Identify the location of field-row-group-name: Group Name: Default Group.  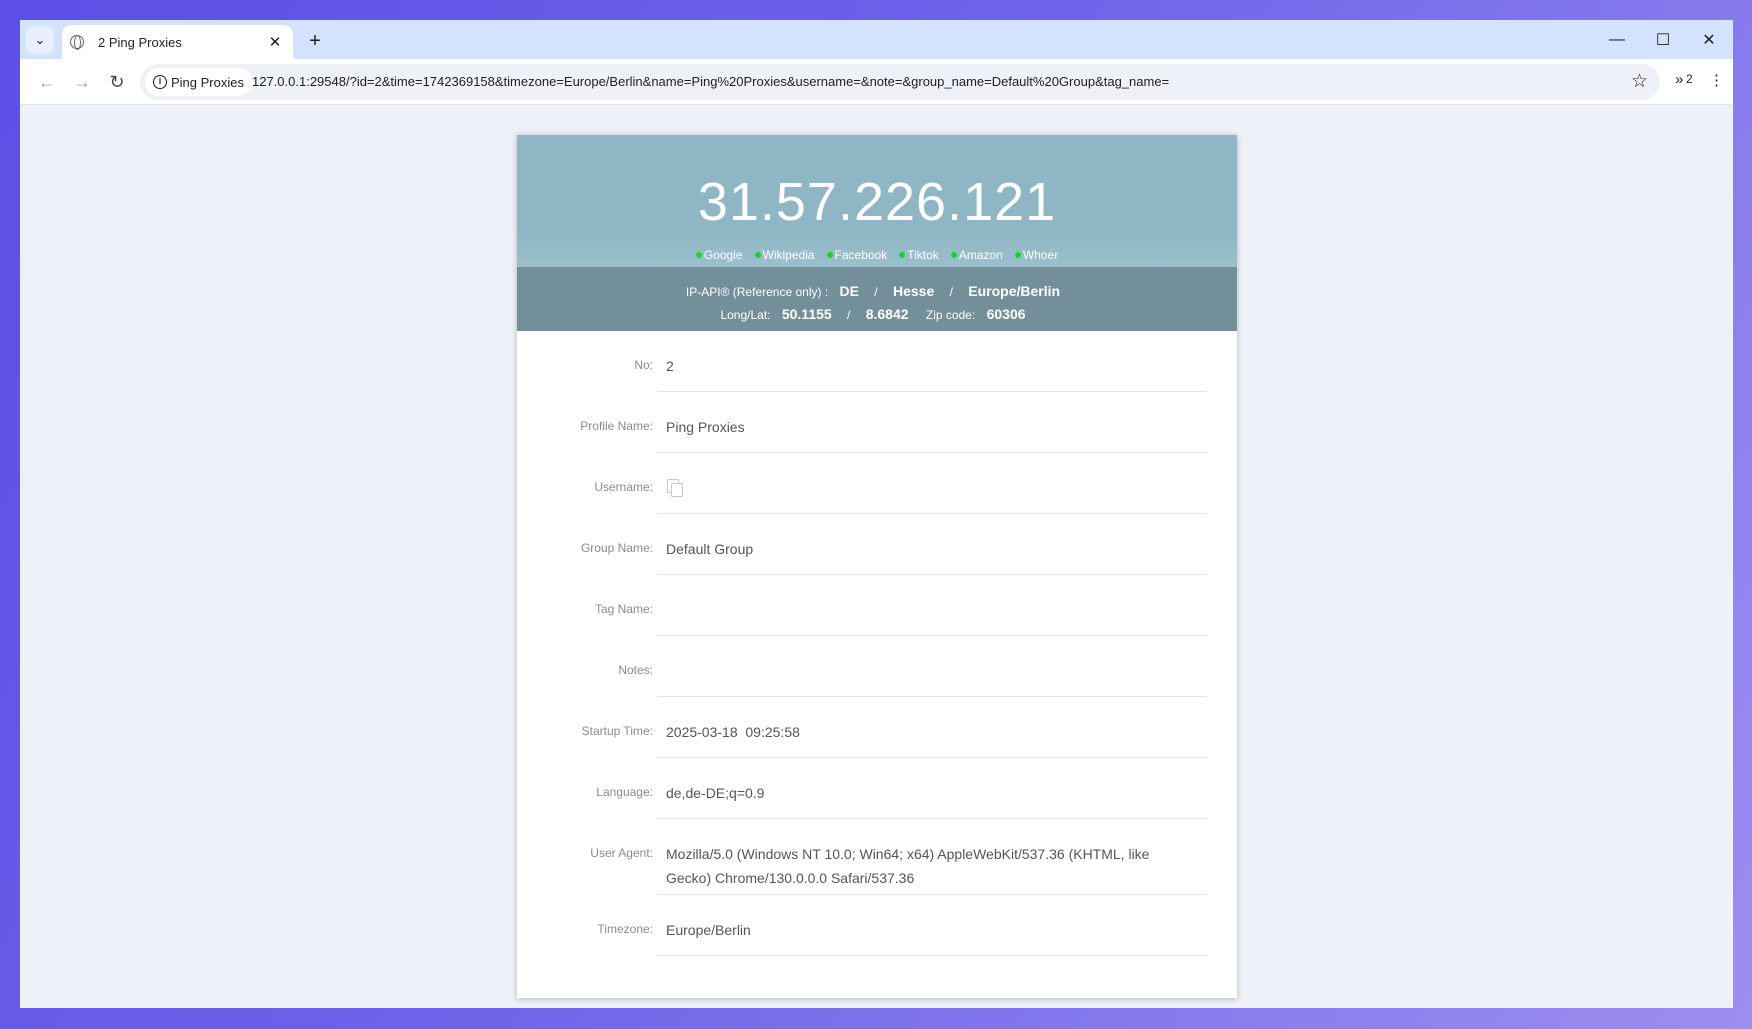
(877, 544).